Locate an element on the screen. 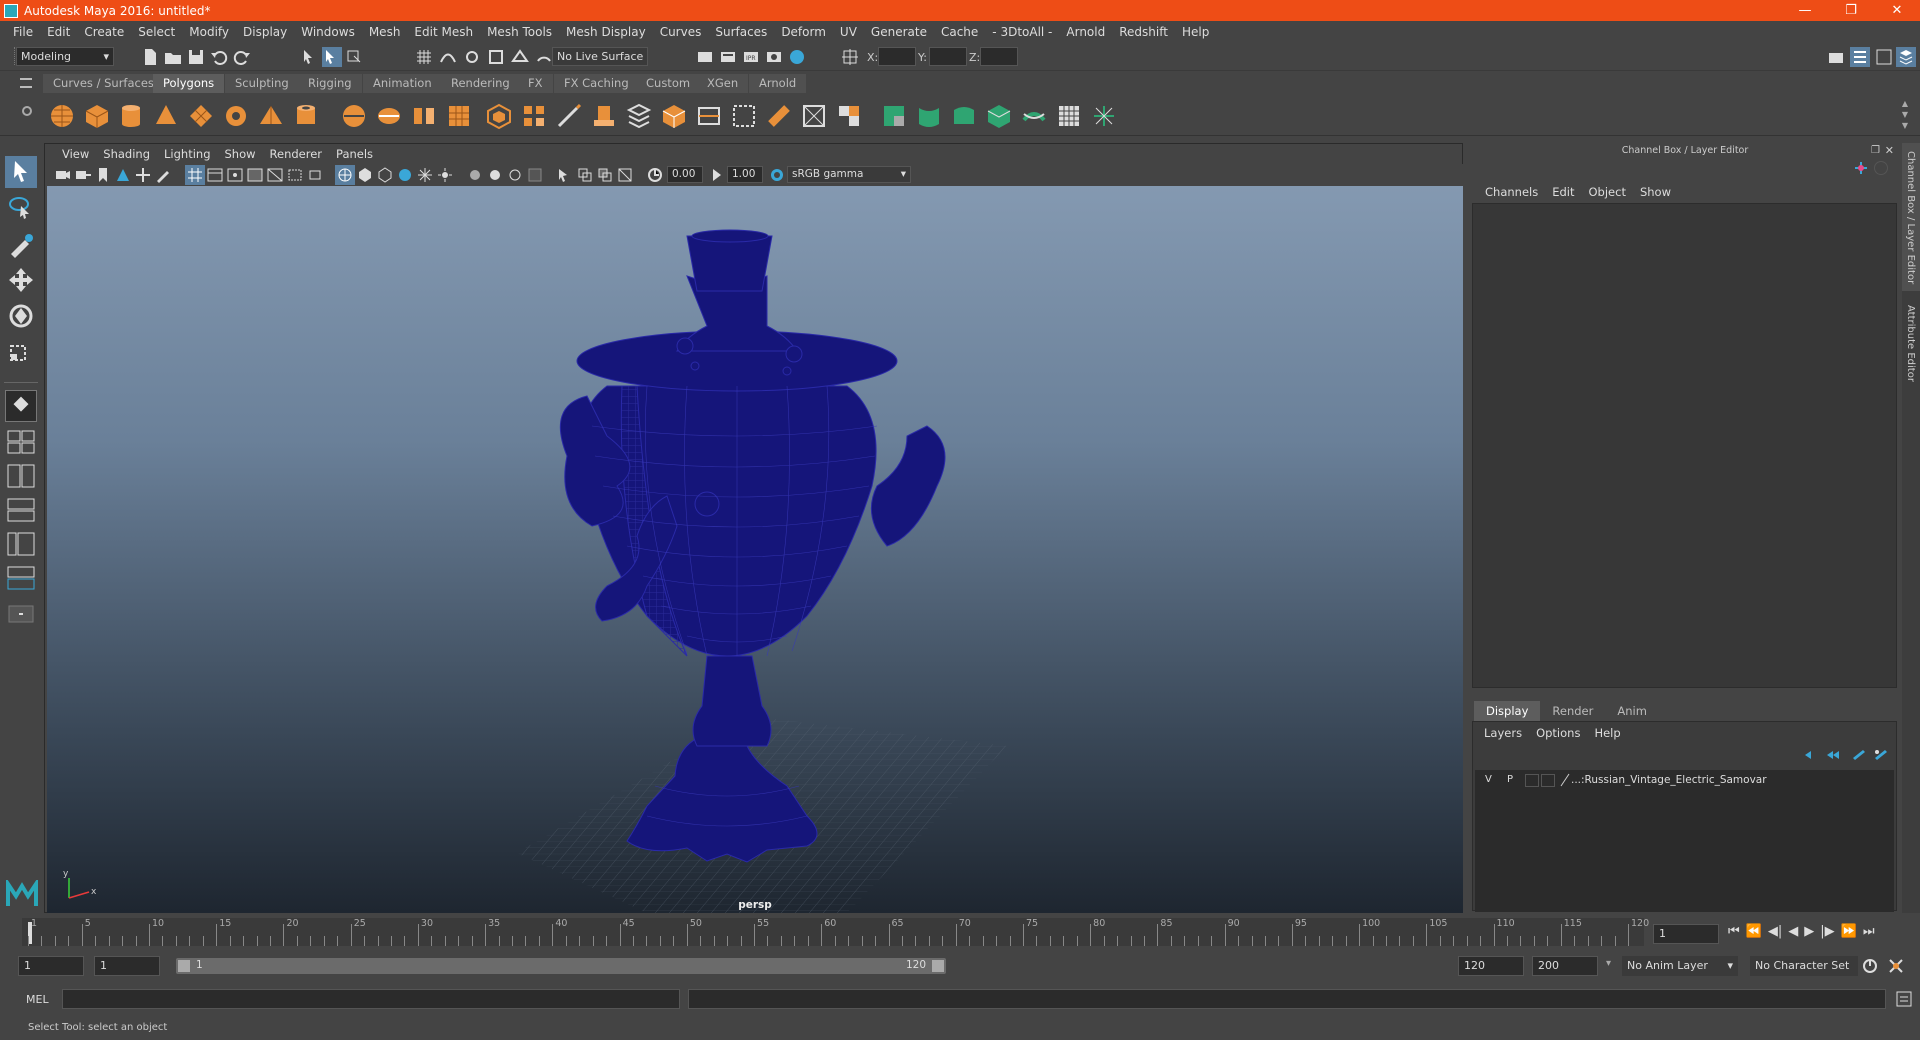 The width and height of the screenshot is (1920, 1040). range-start-handle is located at coordinates (184, 966).